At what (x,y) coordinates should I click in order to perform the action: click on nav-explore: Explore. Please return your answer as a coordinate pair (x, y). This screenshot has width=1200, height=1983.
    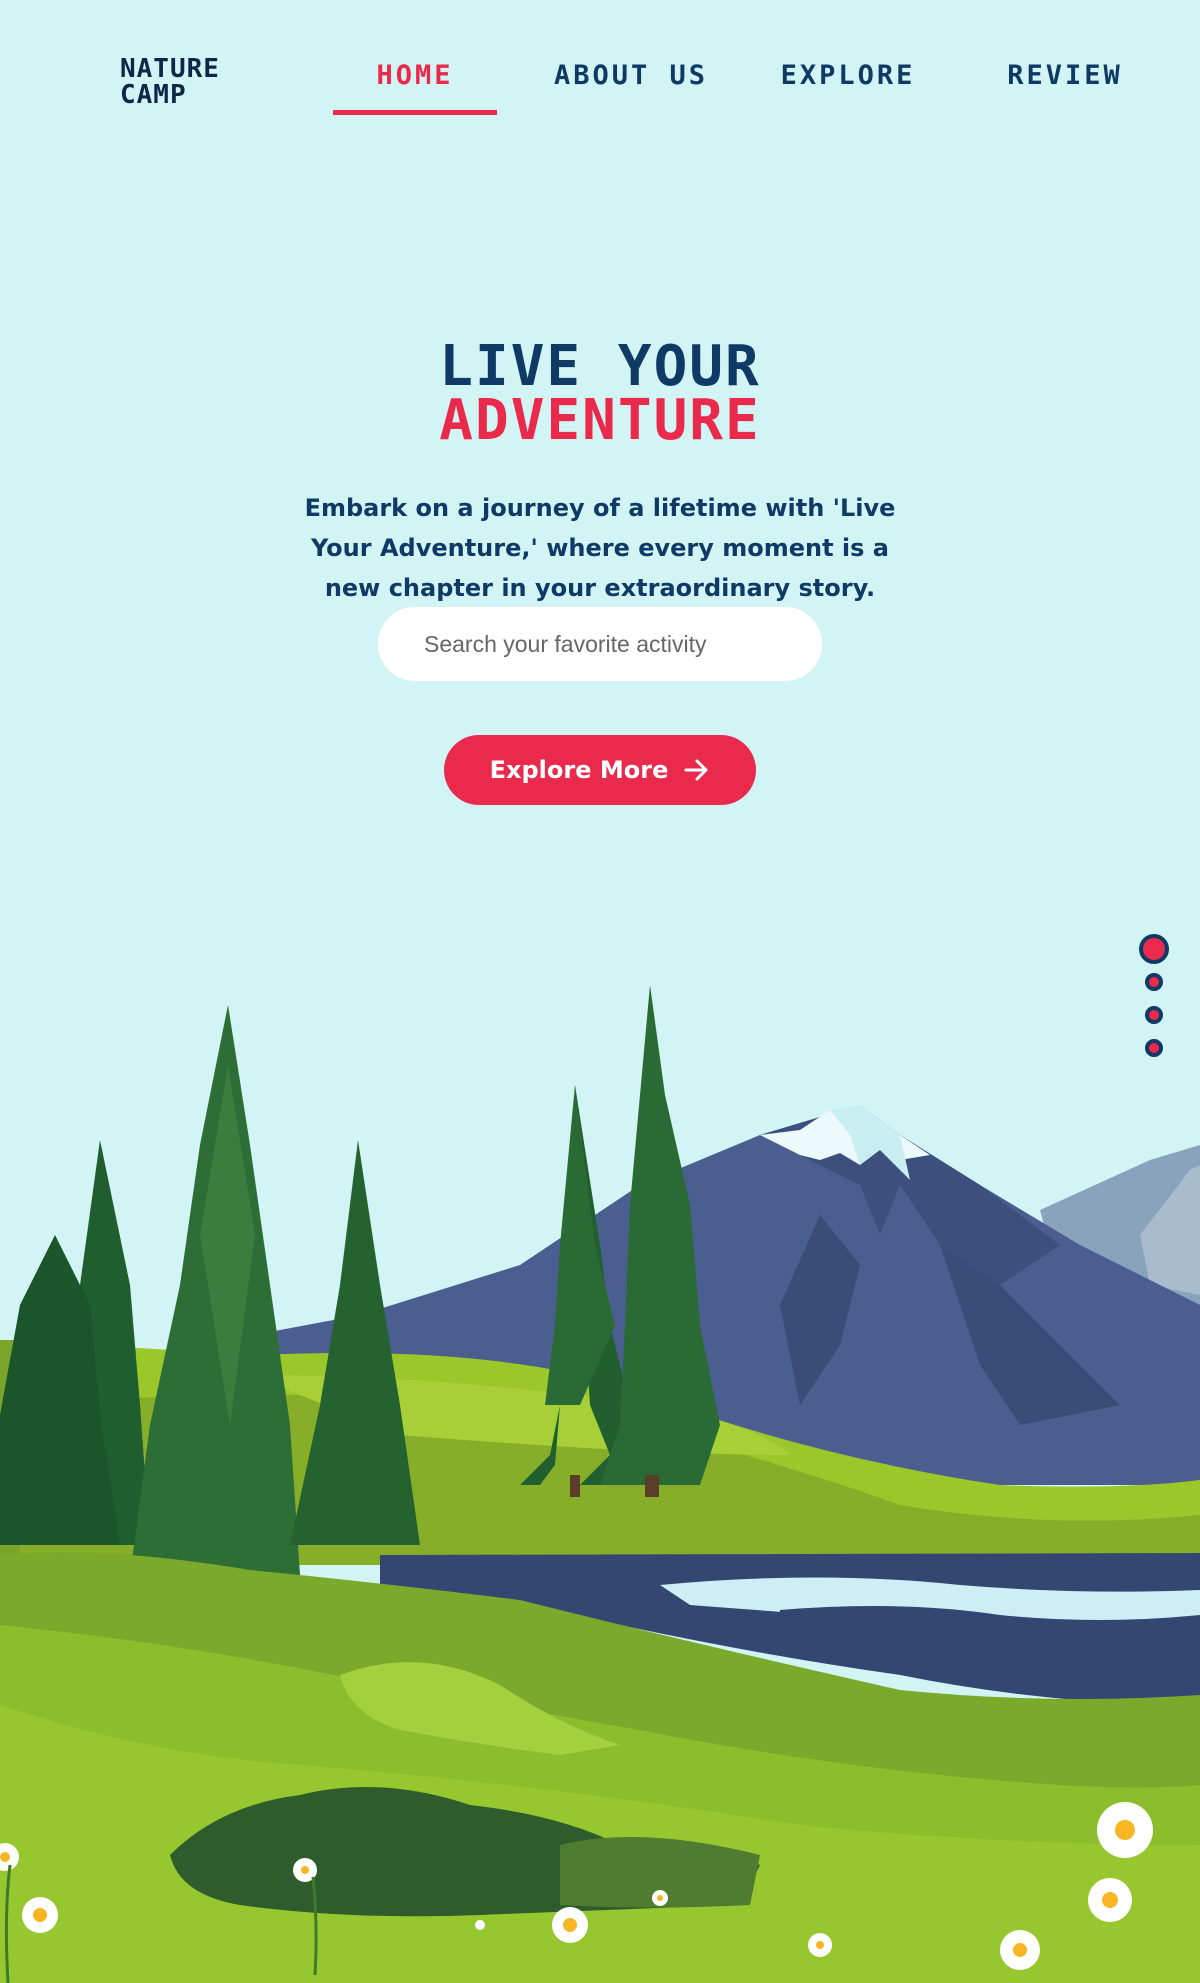
    Looking at the image, I should click on (848, 75).